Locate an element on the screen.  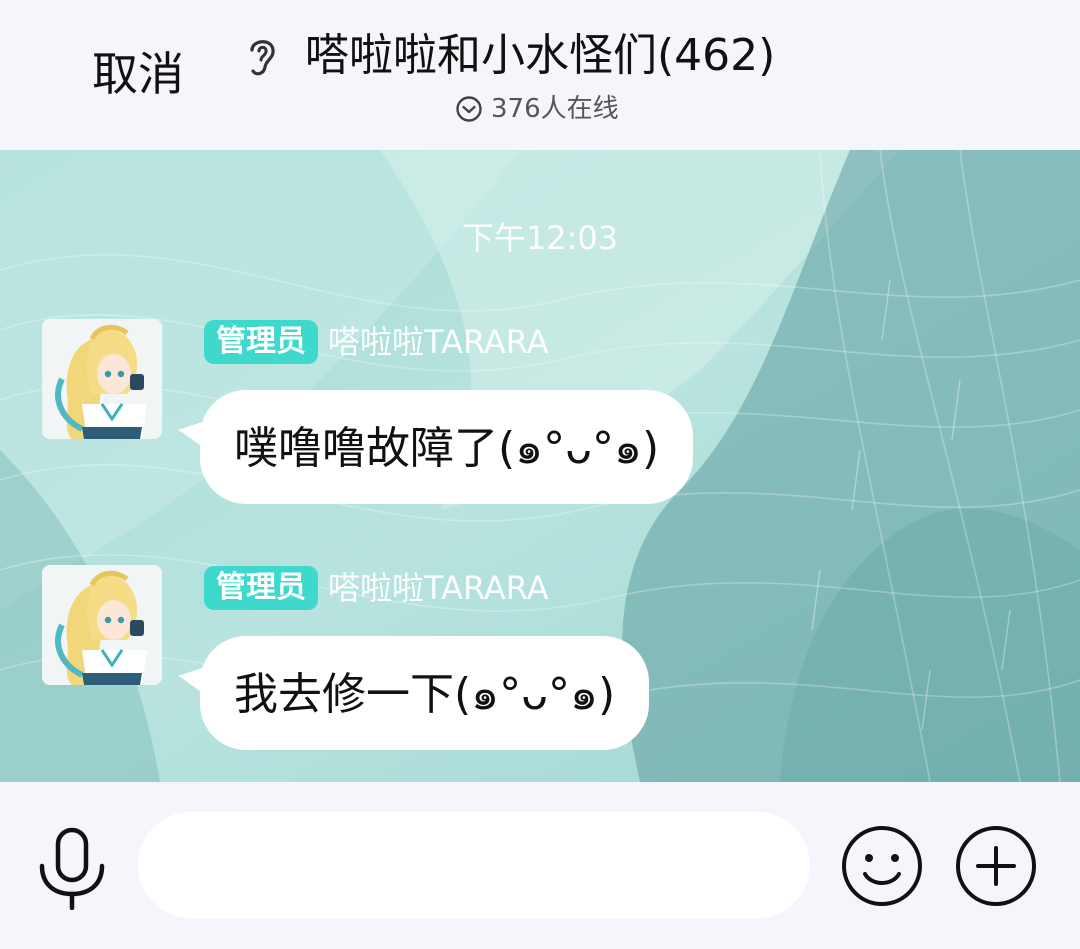
group-title: 嗒啦啦和小水怪们(462) is located at coordinates (540, 55).